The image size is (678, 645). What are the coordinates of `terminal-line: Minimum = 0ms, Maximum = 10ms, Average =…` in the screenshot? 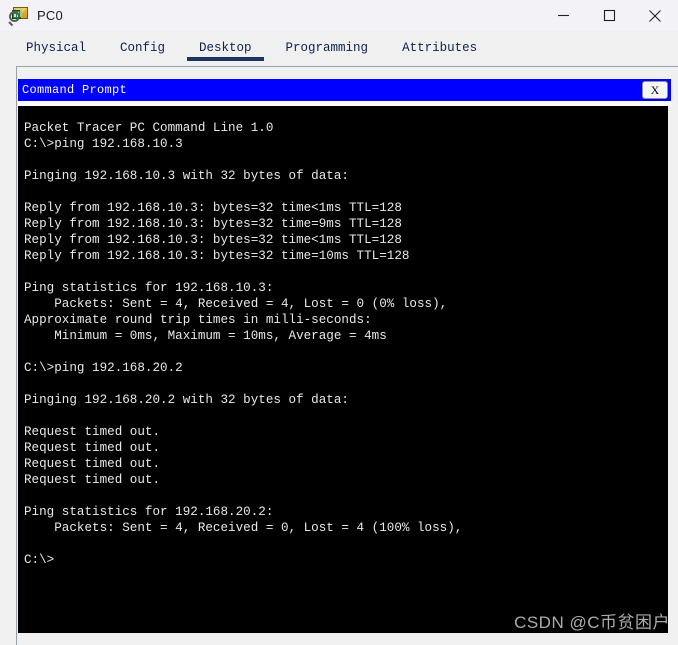 It's located at (205, 336).